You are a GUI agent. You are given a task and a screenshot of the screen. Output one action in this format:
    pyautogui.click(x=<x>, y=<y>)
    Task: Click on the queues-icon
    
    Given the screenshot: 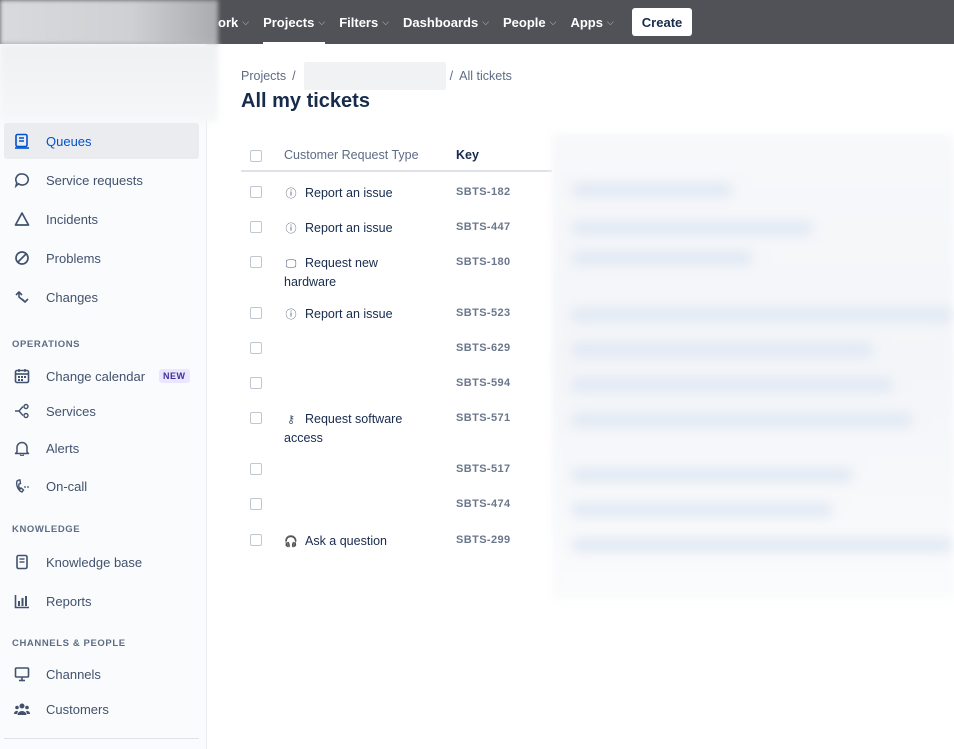 What is the action you would take?
    pyautogui.click(x=22, y=141)
    